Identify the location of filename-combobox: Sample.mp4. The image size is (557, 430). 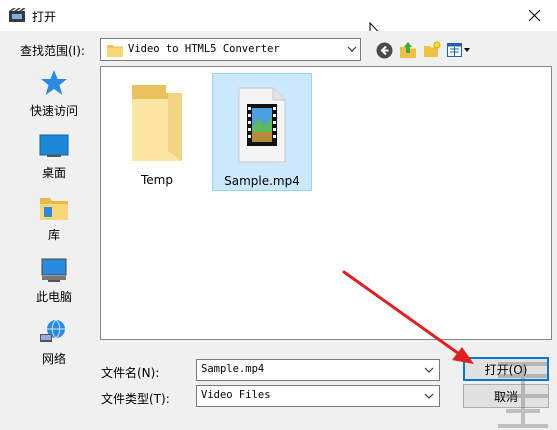
(318, 370).